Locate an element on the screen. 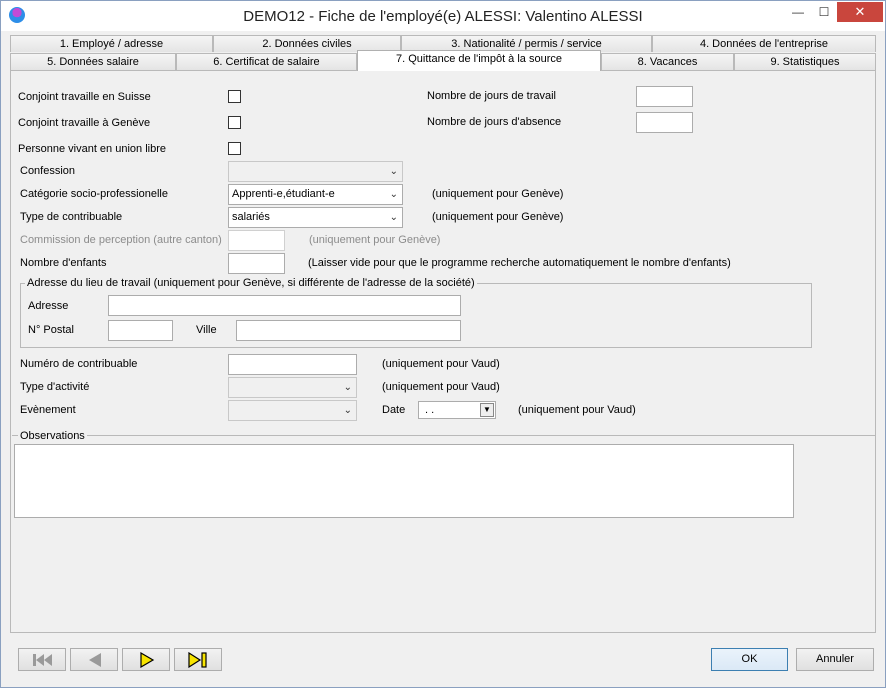  union-libre-checkbox is located at coordinates (234, 148).